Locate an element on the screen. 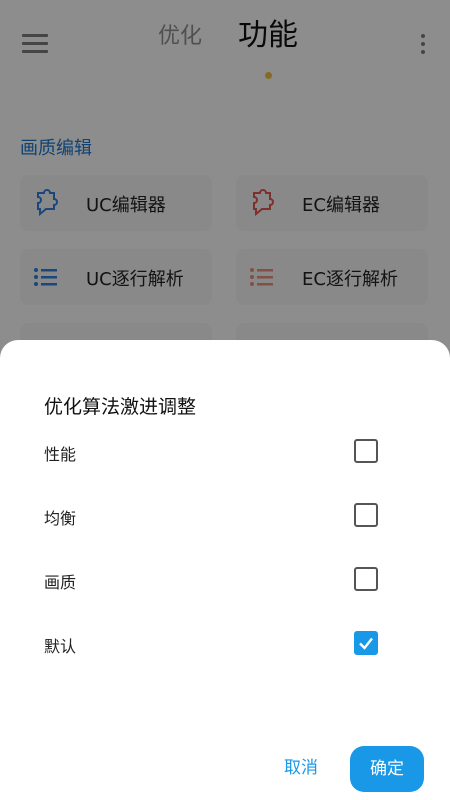 Image resolution: width=450 pixels, height=800 pixels. checkmark-icon is located at coordinates (366, 643).